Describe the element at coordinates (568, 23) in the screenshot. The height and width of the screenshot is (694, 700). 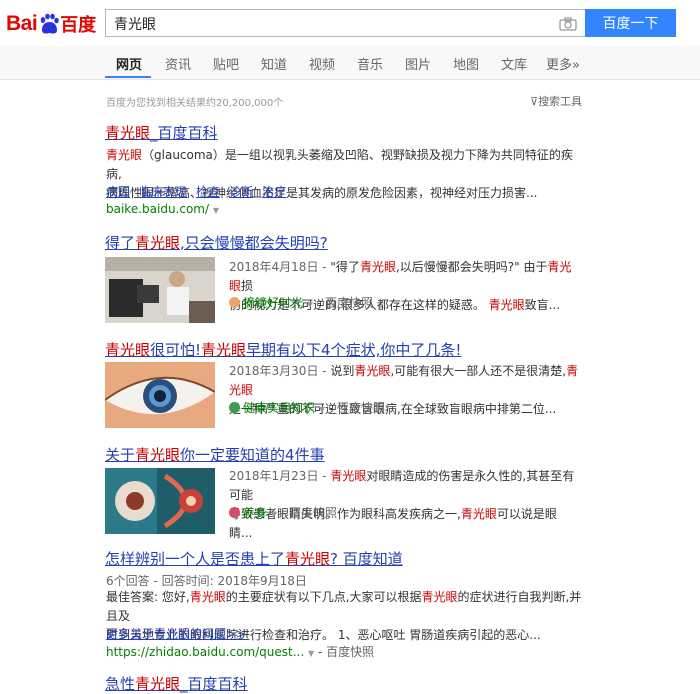
I see `camera-icon` at that location.